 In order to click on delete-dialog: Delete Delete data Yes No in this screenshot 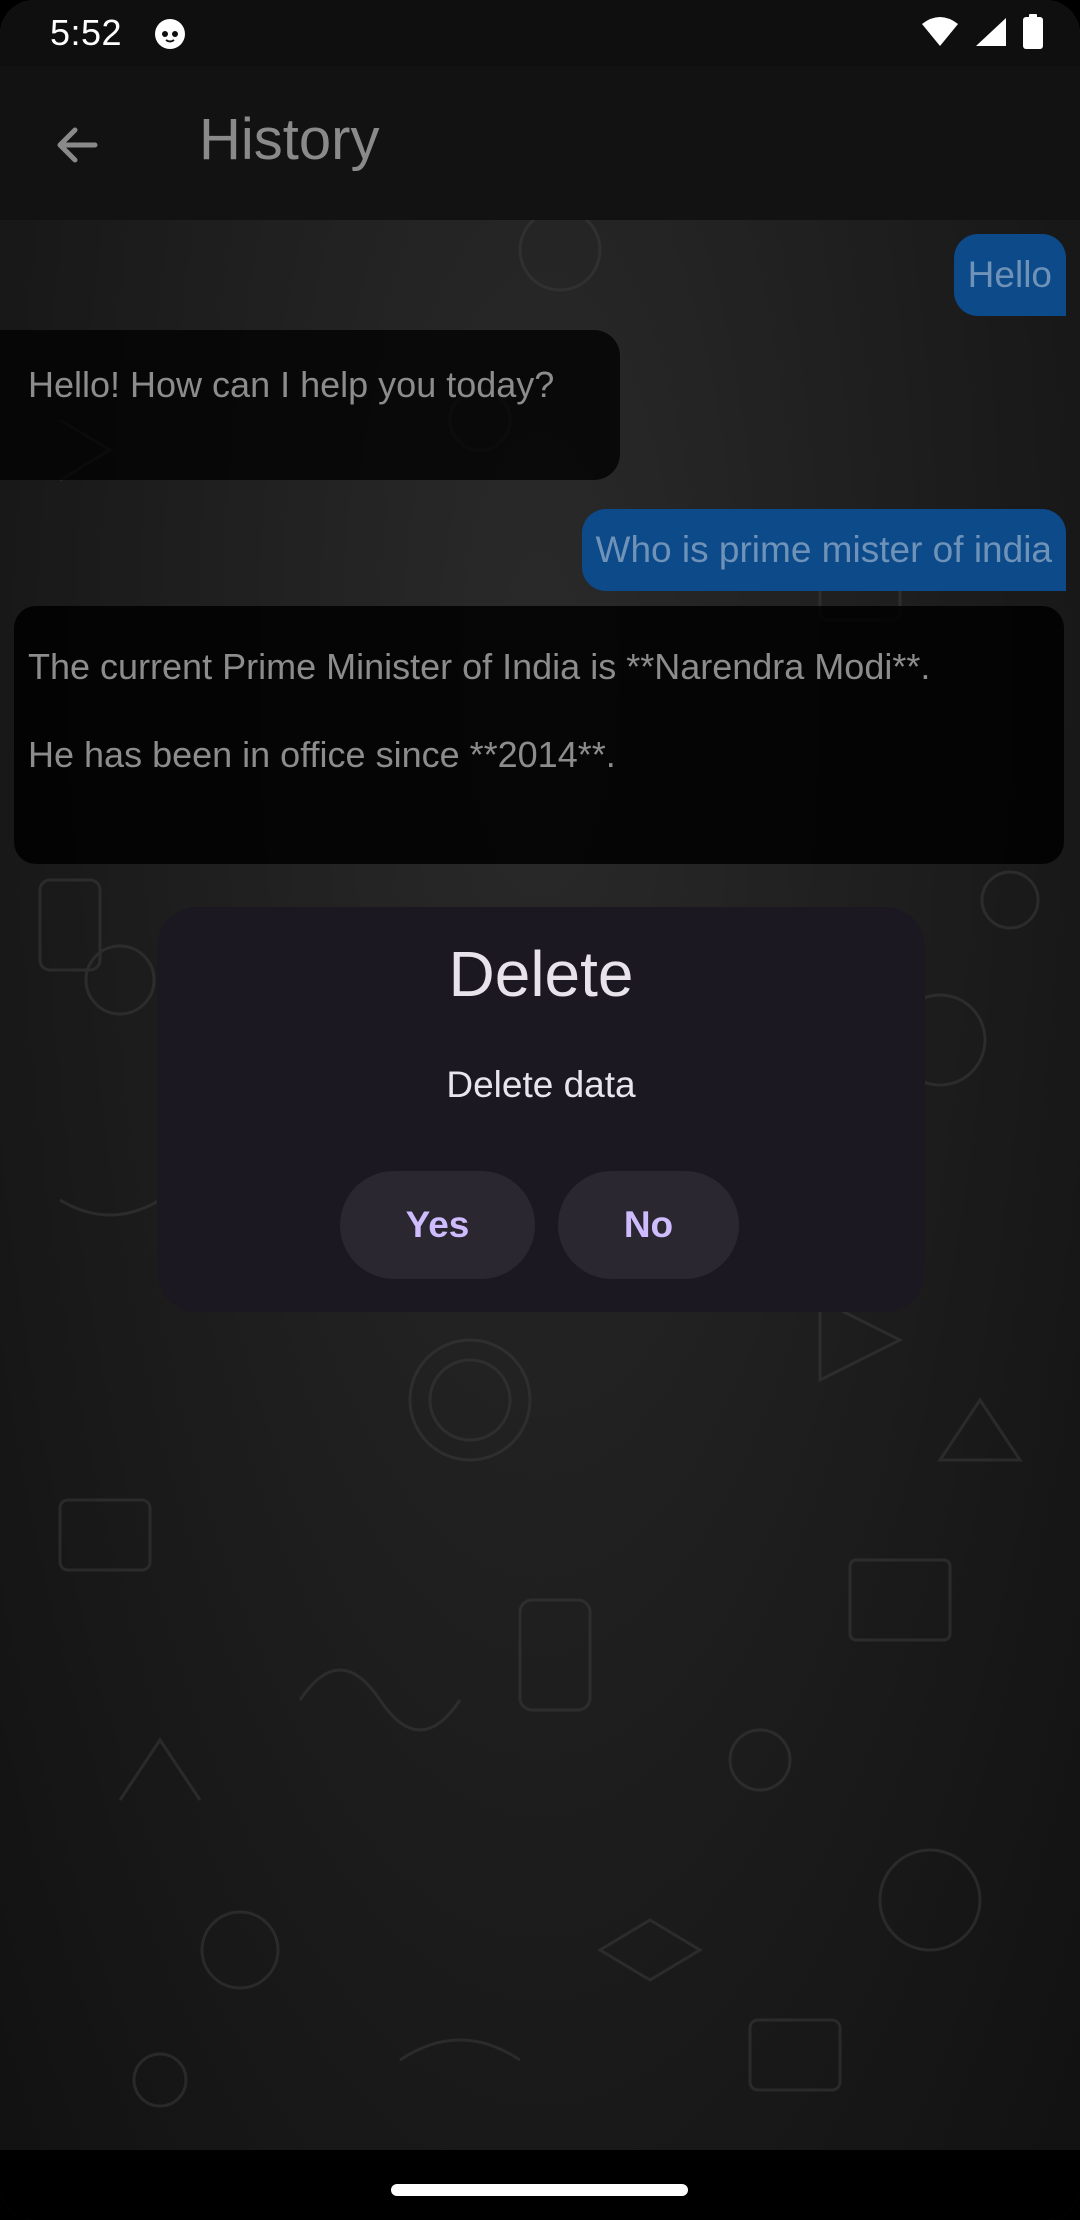, I will do `click(541, 1109)`.